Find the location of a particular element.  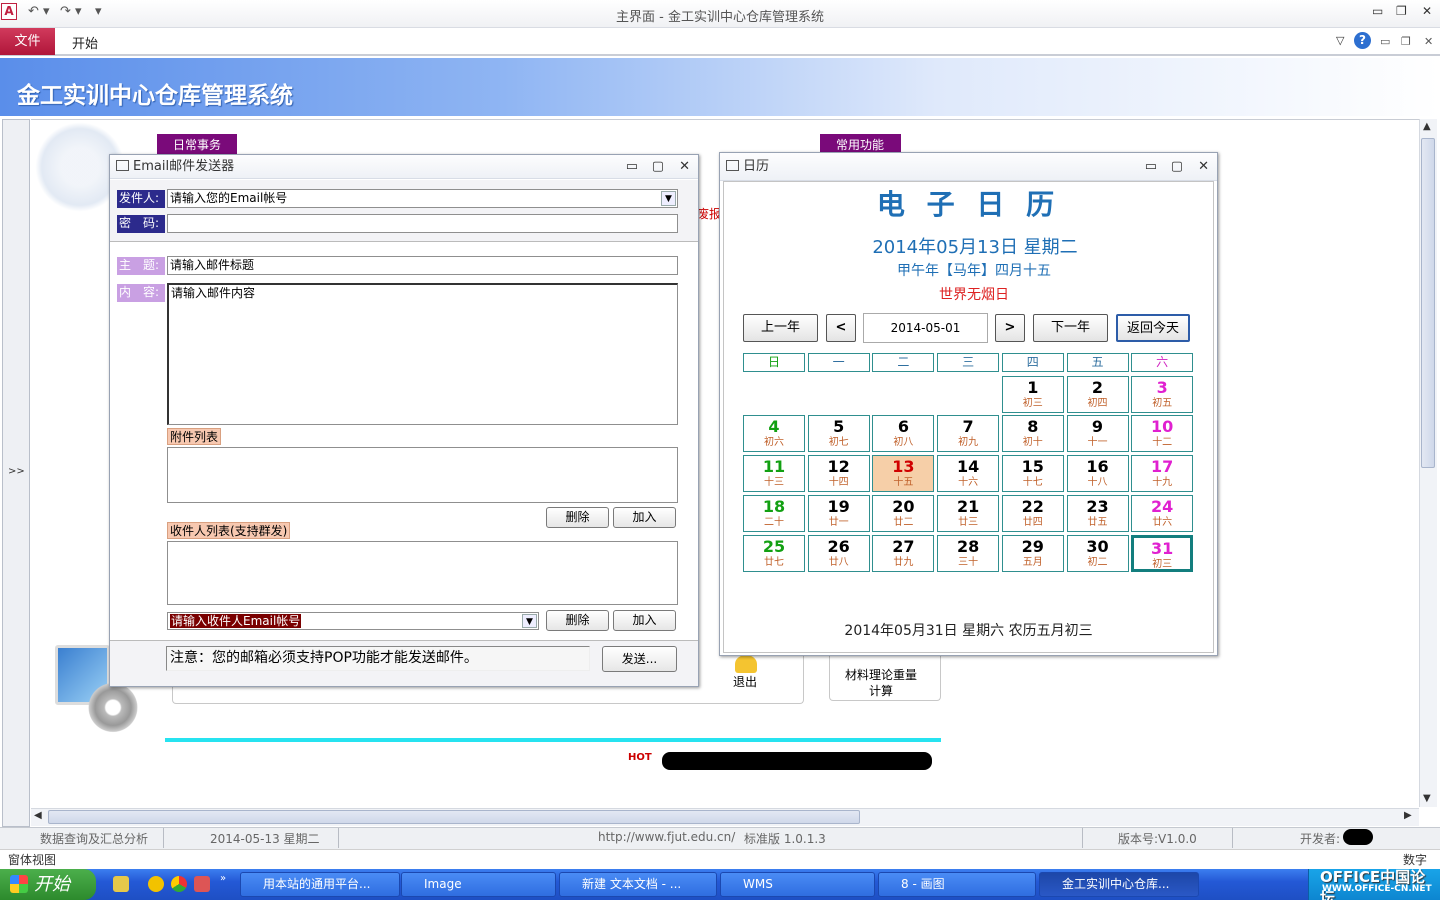

subject-field: 请输入邮件标题 is located at coordinates (422, 265).